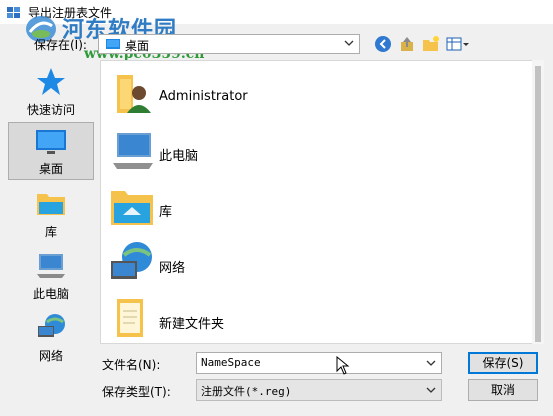 This screenshot has height=416, width=553. Describe the element at coordinates (503, 390) in the screenshot. I see `cancel-button: 取消` at that location.